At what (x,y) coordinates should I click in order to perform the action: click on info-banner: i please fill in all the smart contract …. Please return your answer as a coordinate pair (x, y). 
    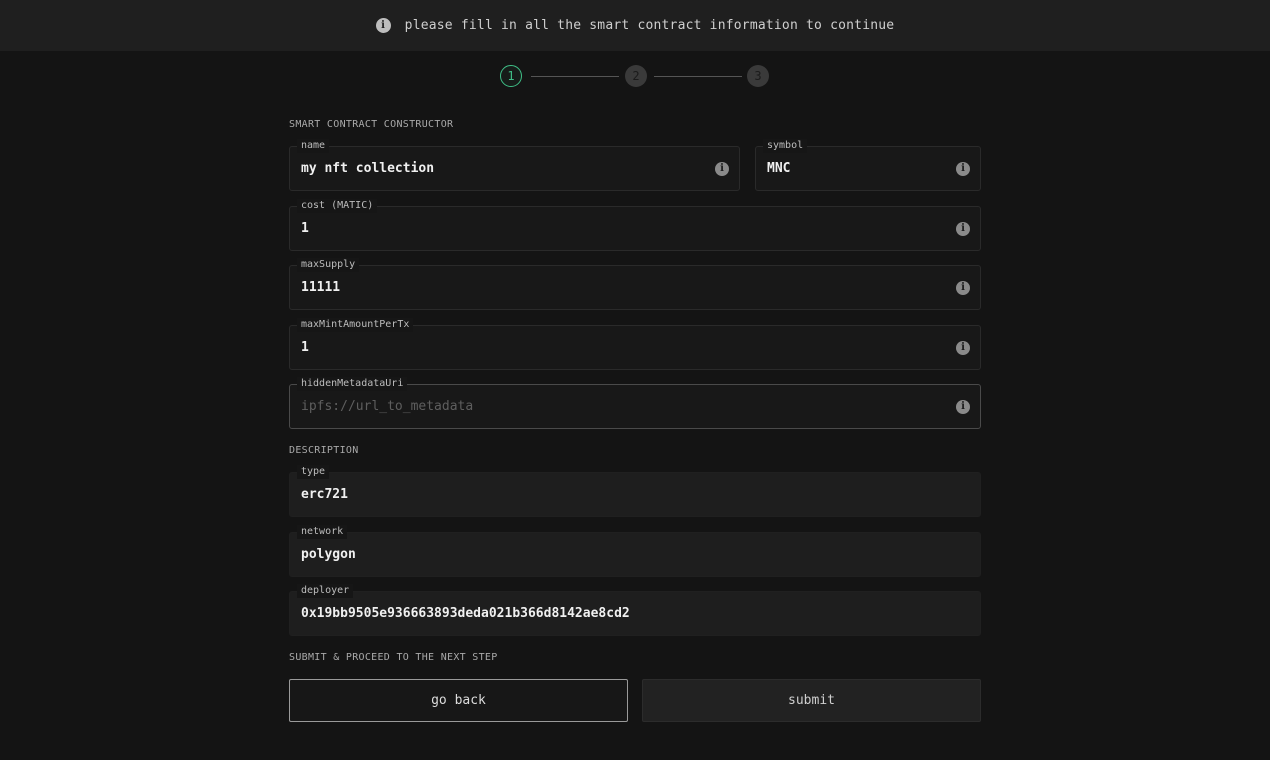
    Looking at the image, I should click on (635, 25).